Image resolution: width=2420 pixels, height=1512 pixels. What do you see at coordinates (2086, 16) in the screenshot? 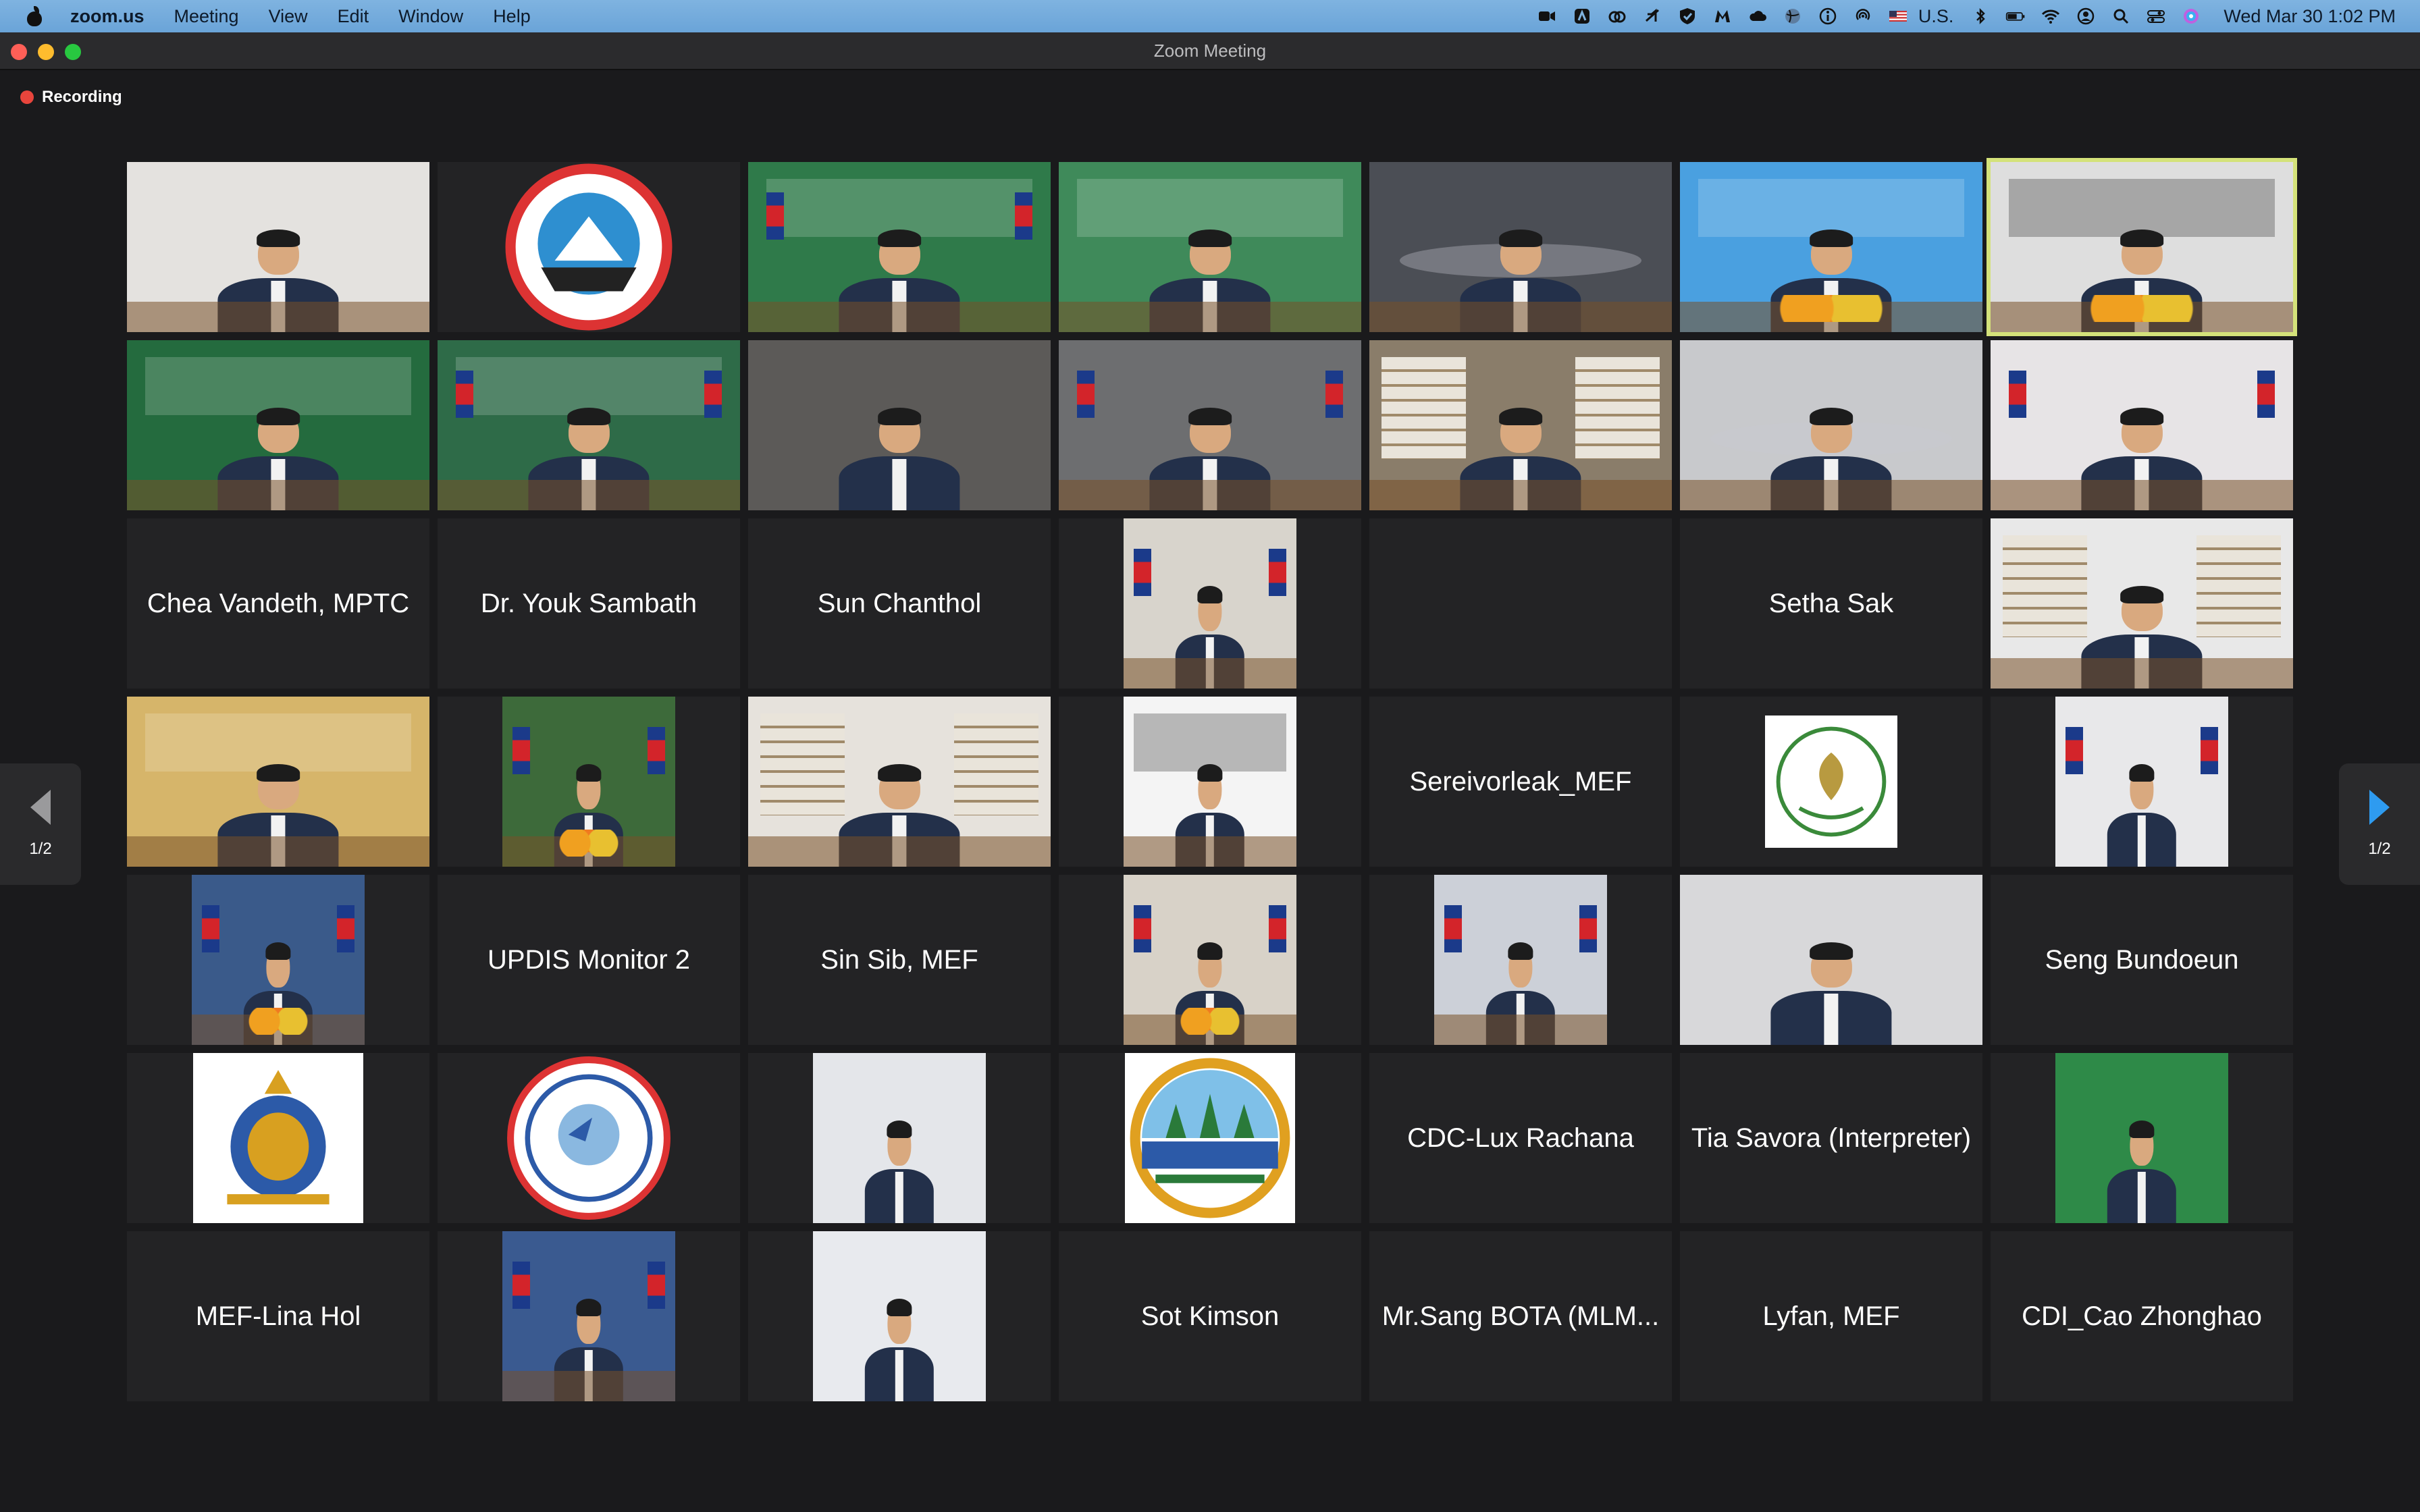
I see `user-account-icon` at bounding box center [2086, 16].